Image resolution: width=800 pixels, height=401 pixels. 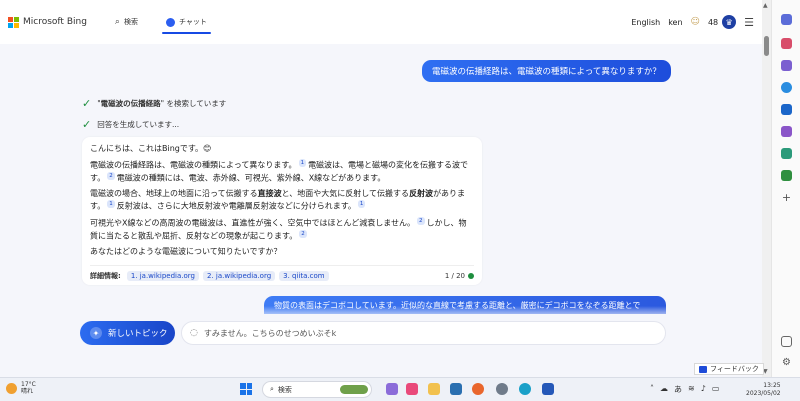 What do you see at coordinates (786, 109) in the screenshot?
I see `outlook-icon` at bounding box center [786, 109].